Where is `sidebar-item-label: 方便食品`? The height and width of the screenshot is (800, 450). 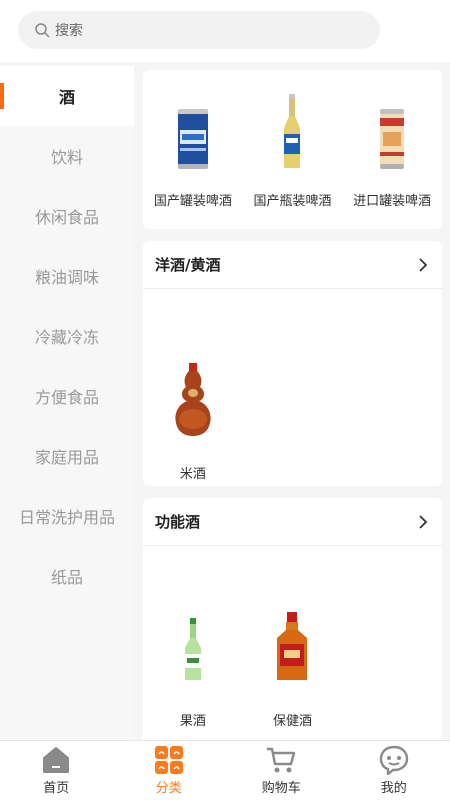
sidebar-item-label: 方便食品 is located at coordinates (66, 397).